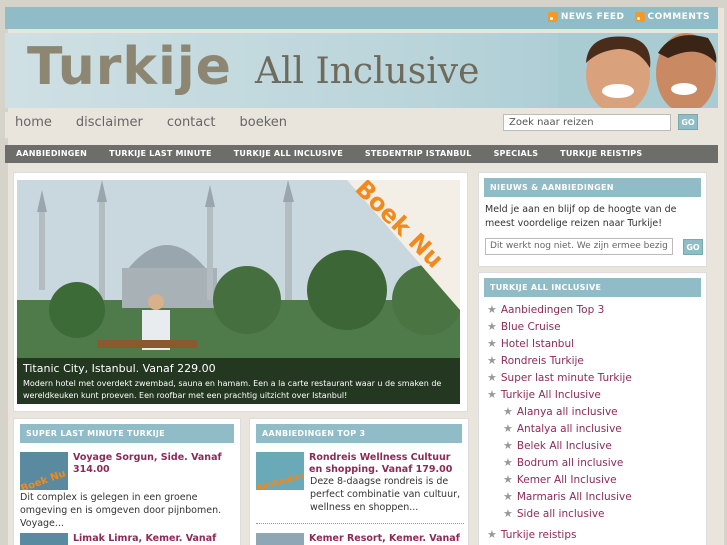  What do you see at coordinates (288, 154) in the screenshot?
I see `cat-all-inclusive: TURKIJE ALL INCLUSIVE` at bounding box center [288, 154].